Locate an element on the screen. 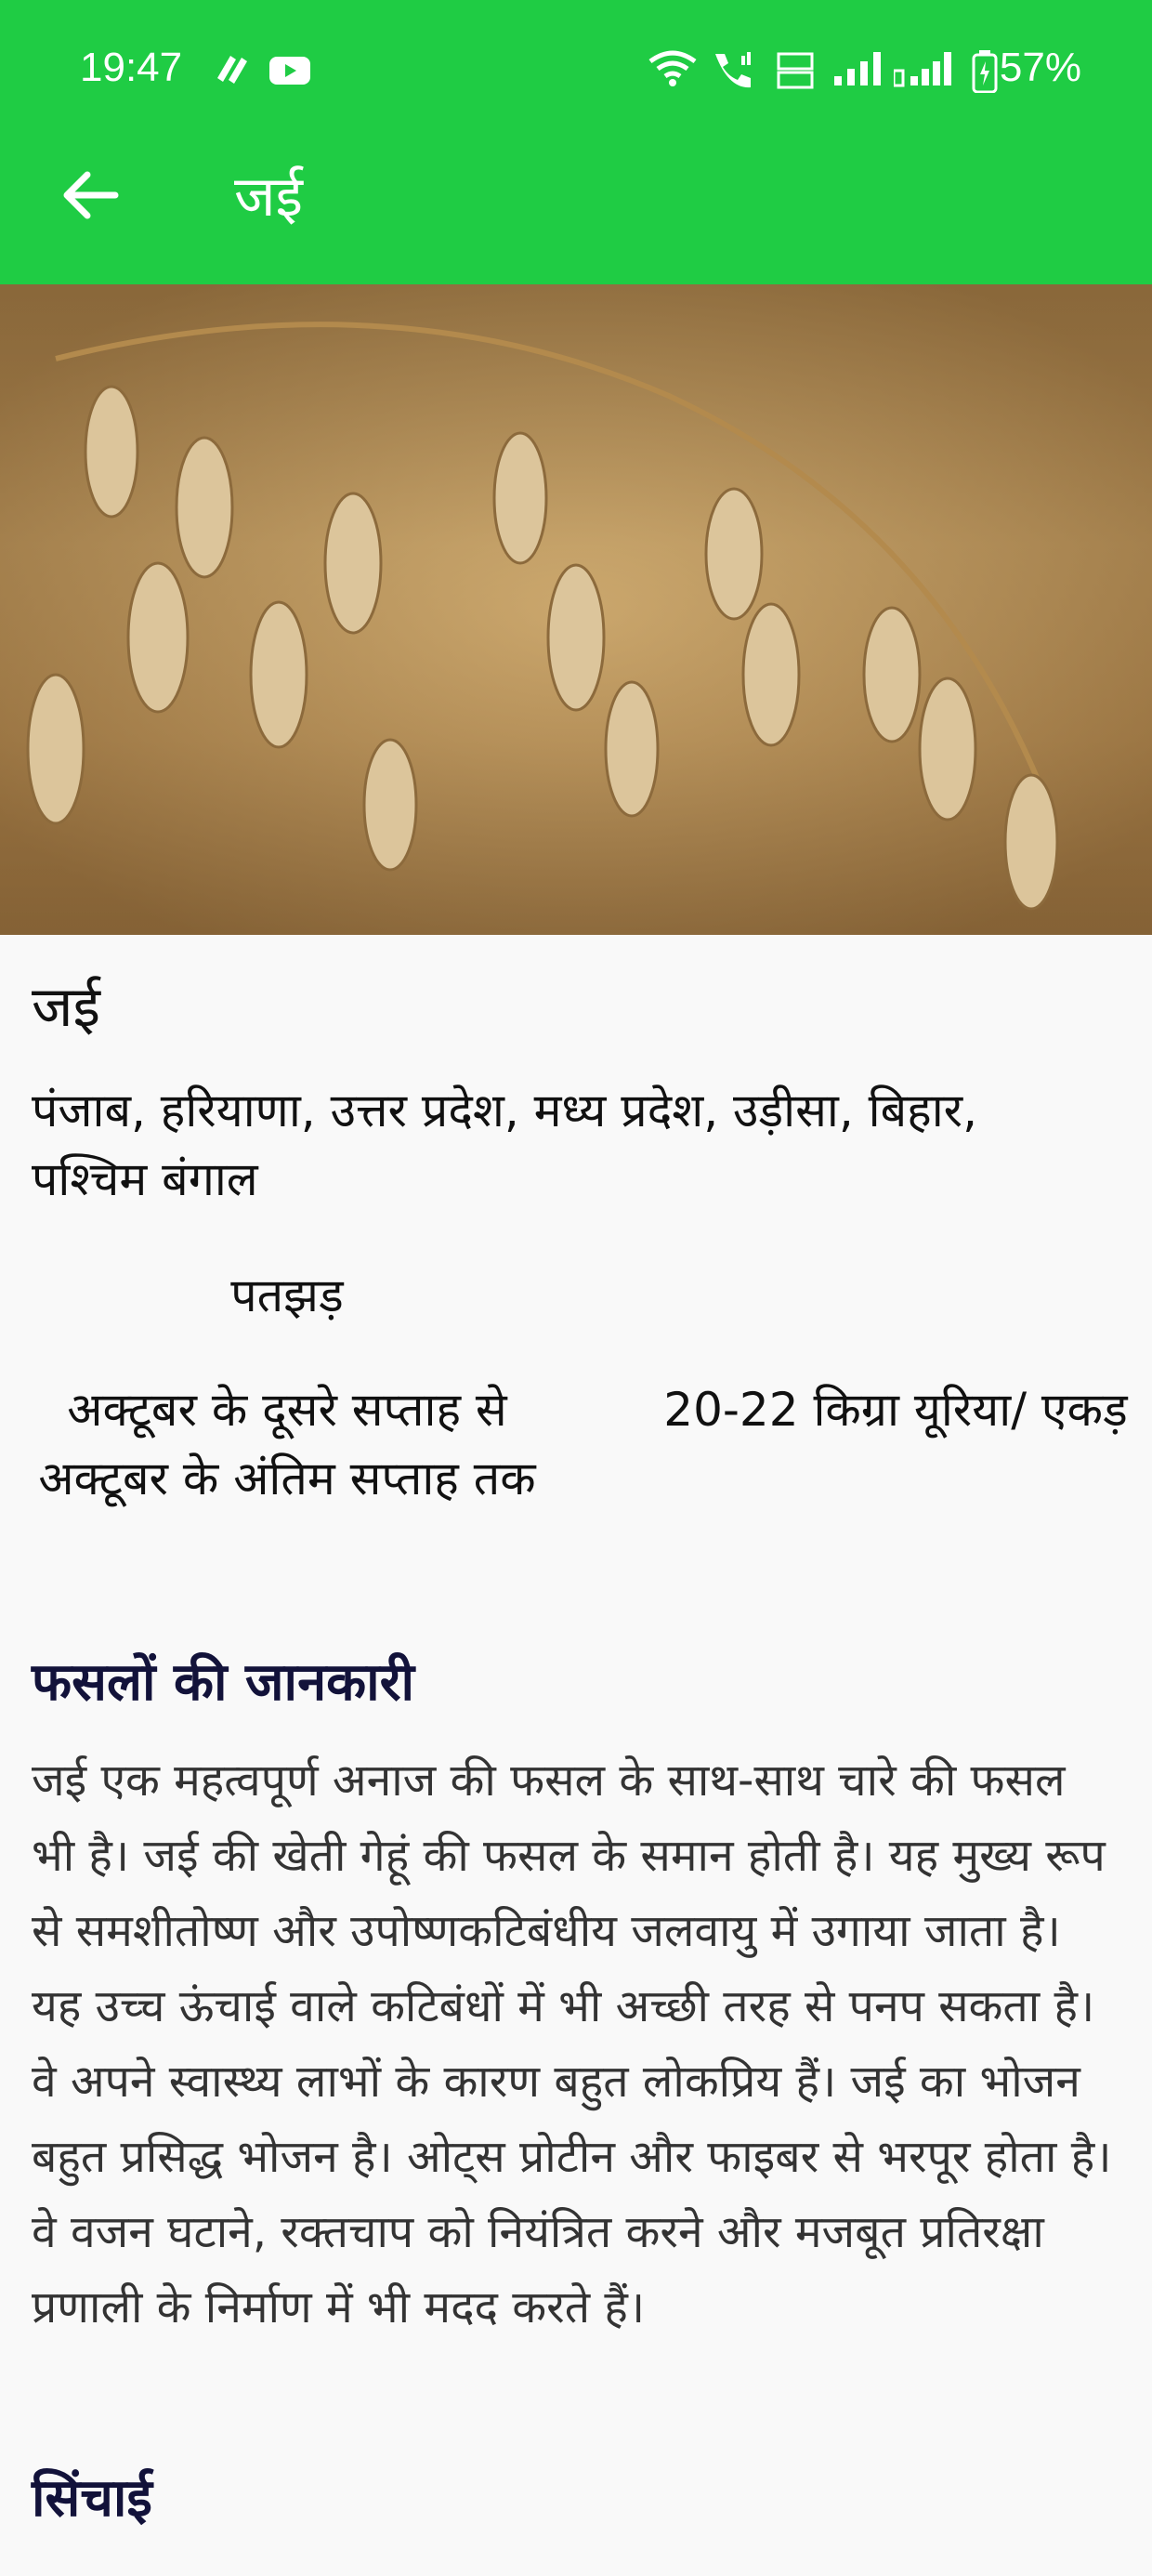 Image resolution: width=1152 pixels, height=2576 pixels. toolbar-title: जई is located at coordinates (268, 197).